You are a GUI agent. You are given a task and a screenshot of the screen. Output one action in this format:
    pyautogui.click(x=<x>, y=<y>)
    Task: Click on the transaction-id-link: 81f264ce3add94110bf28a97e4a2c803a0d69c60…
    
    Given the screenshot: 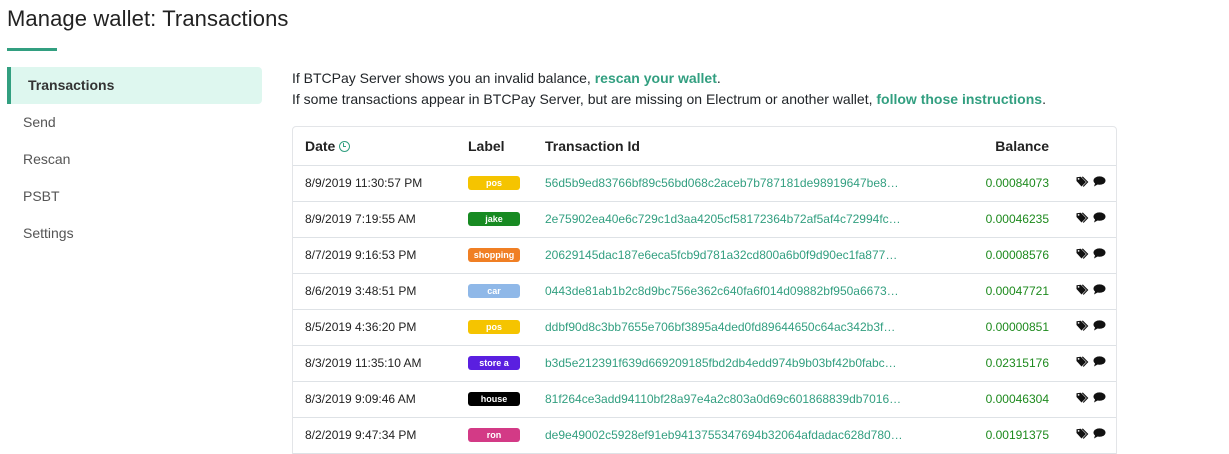 What is the action you would take?
    pyautogui.click(x=741, y=399)
    